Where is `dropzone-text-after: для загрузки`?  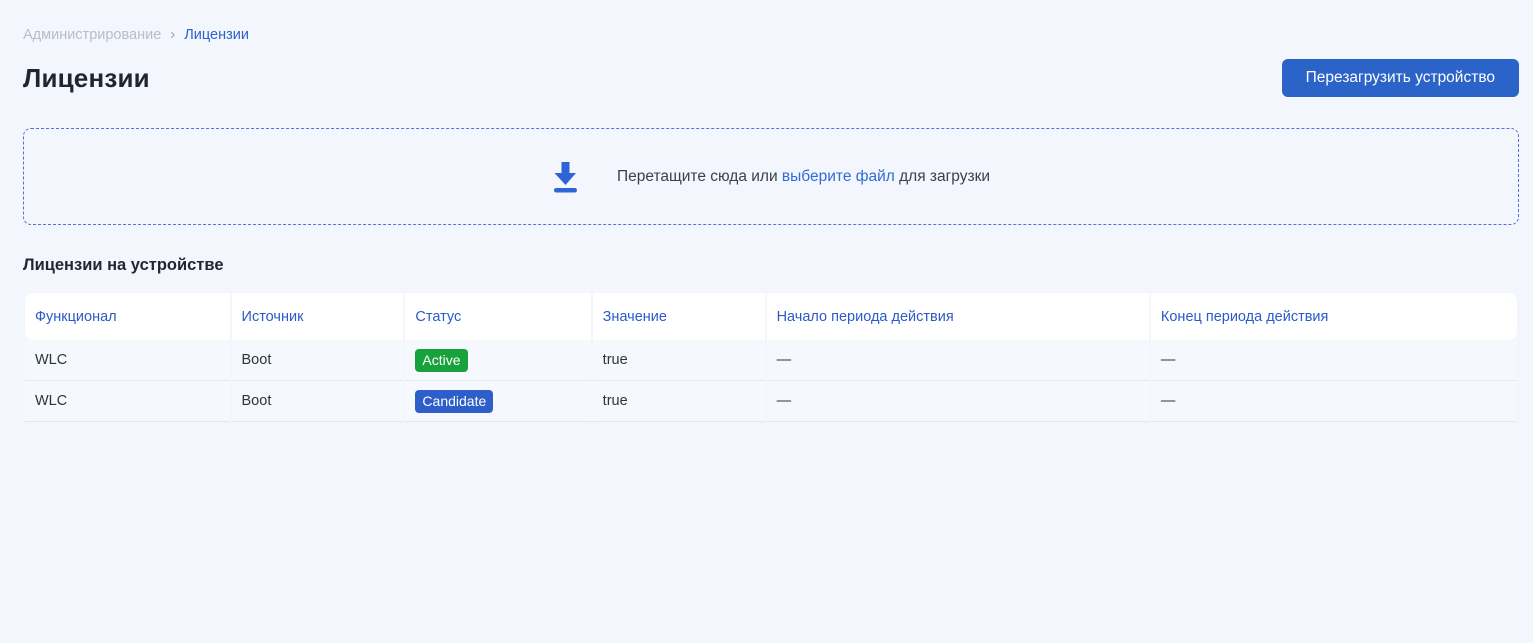 dropzone-text-after: для загрузки is located at coordinates (942, 176).